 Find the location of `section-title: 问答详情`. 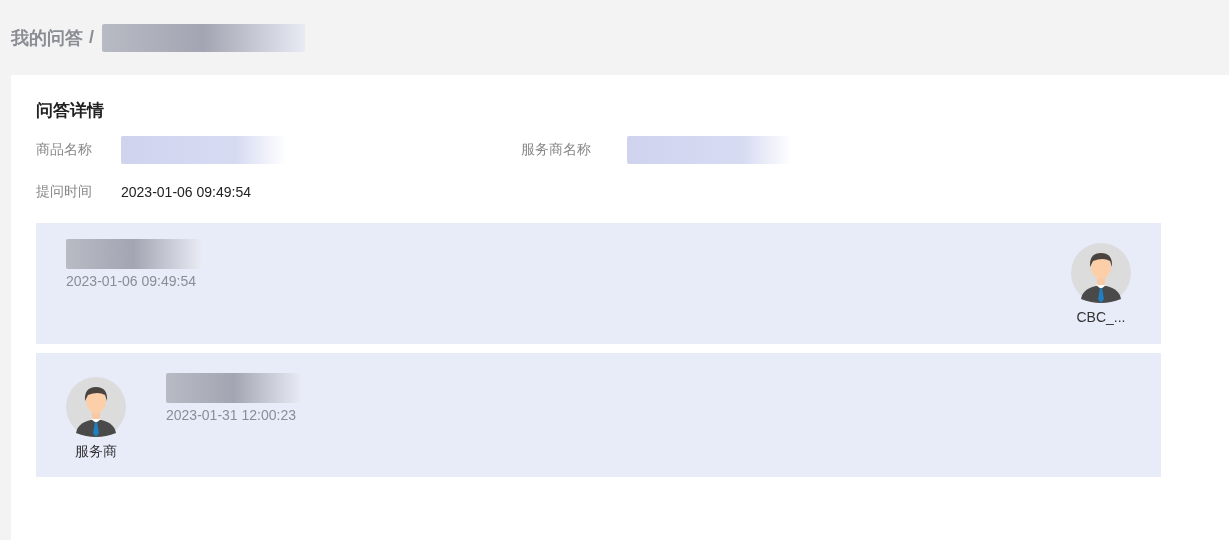

section-title: 问答详情 is located at coordinates (70, 111).